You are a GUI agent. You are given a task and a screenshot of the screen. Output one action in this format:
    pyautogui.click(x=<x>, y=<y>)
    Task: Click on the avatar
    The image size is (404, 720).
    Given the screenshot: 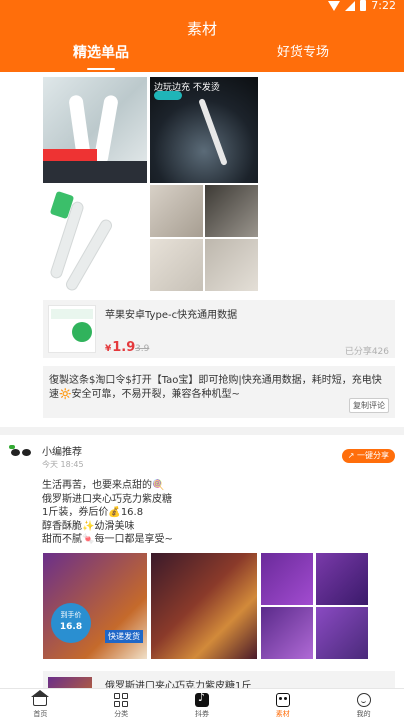 What is the action you would take?
    pyautogui.click(x=21, y=453)
    